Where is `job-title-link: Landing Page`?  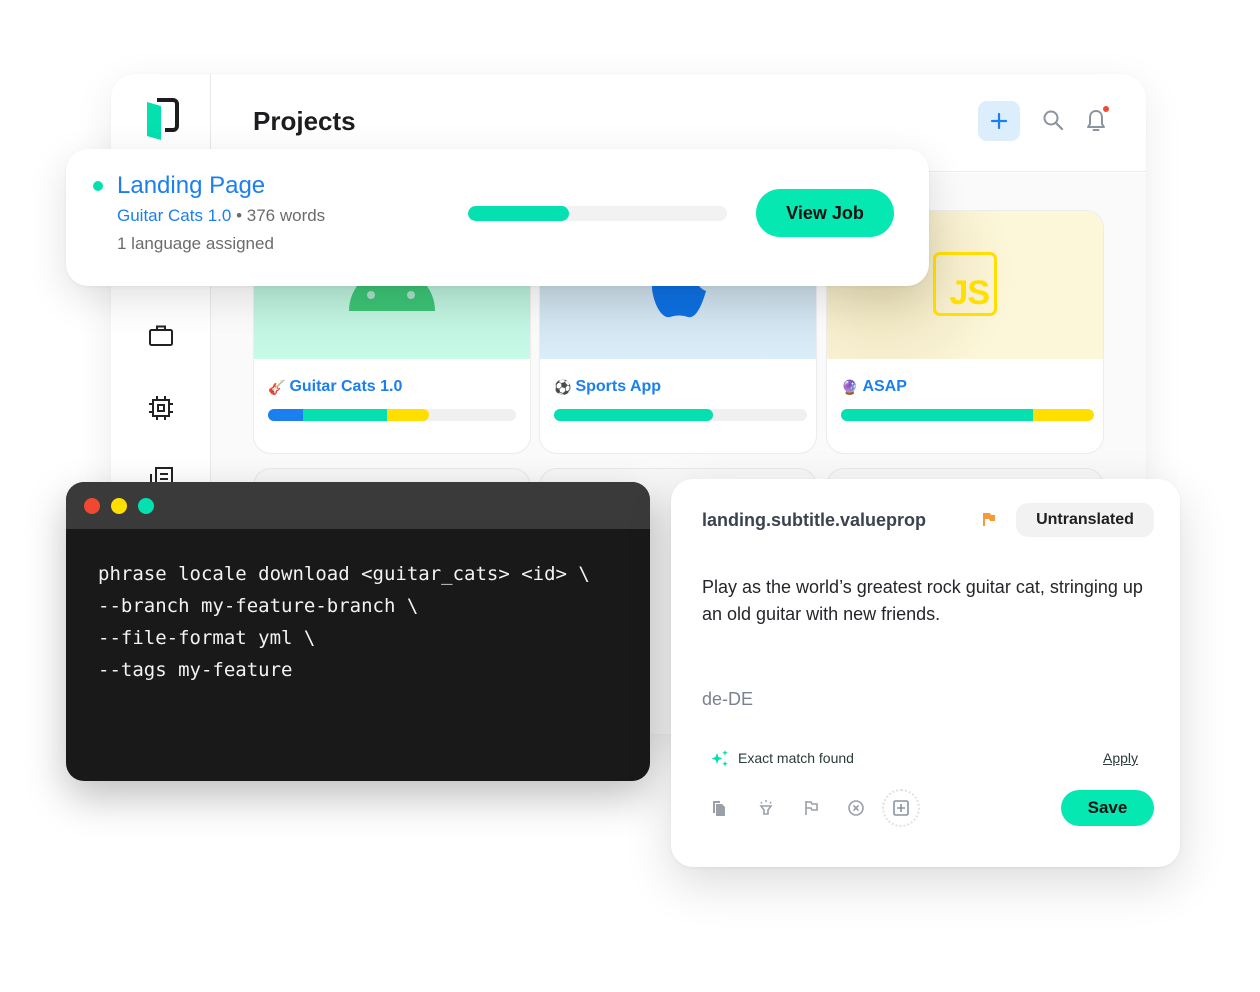
job-title-link: Landing Page is located at coordinates (191, 186).